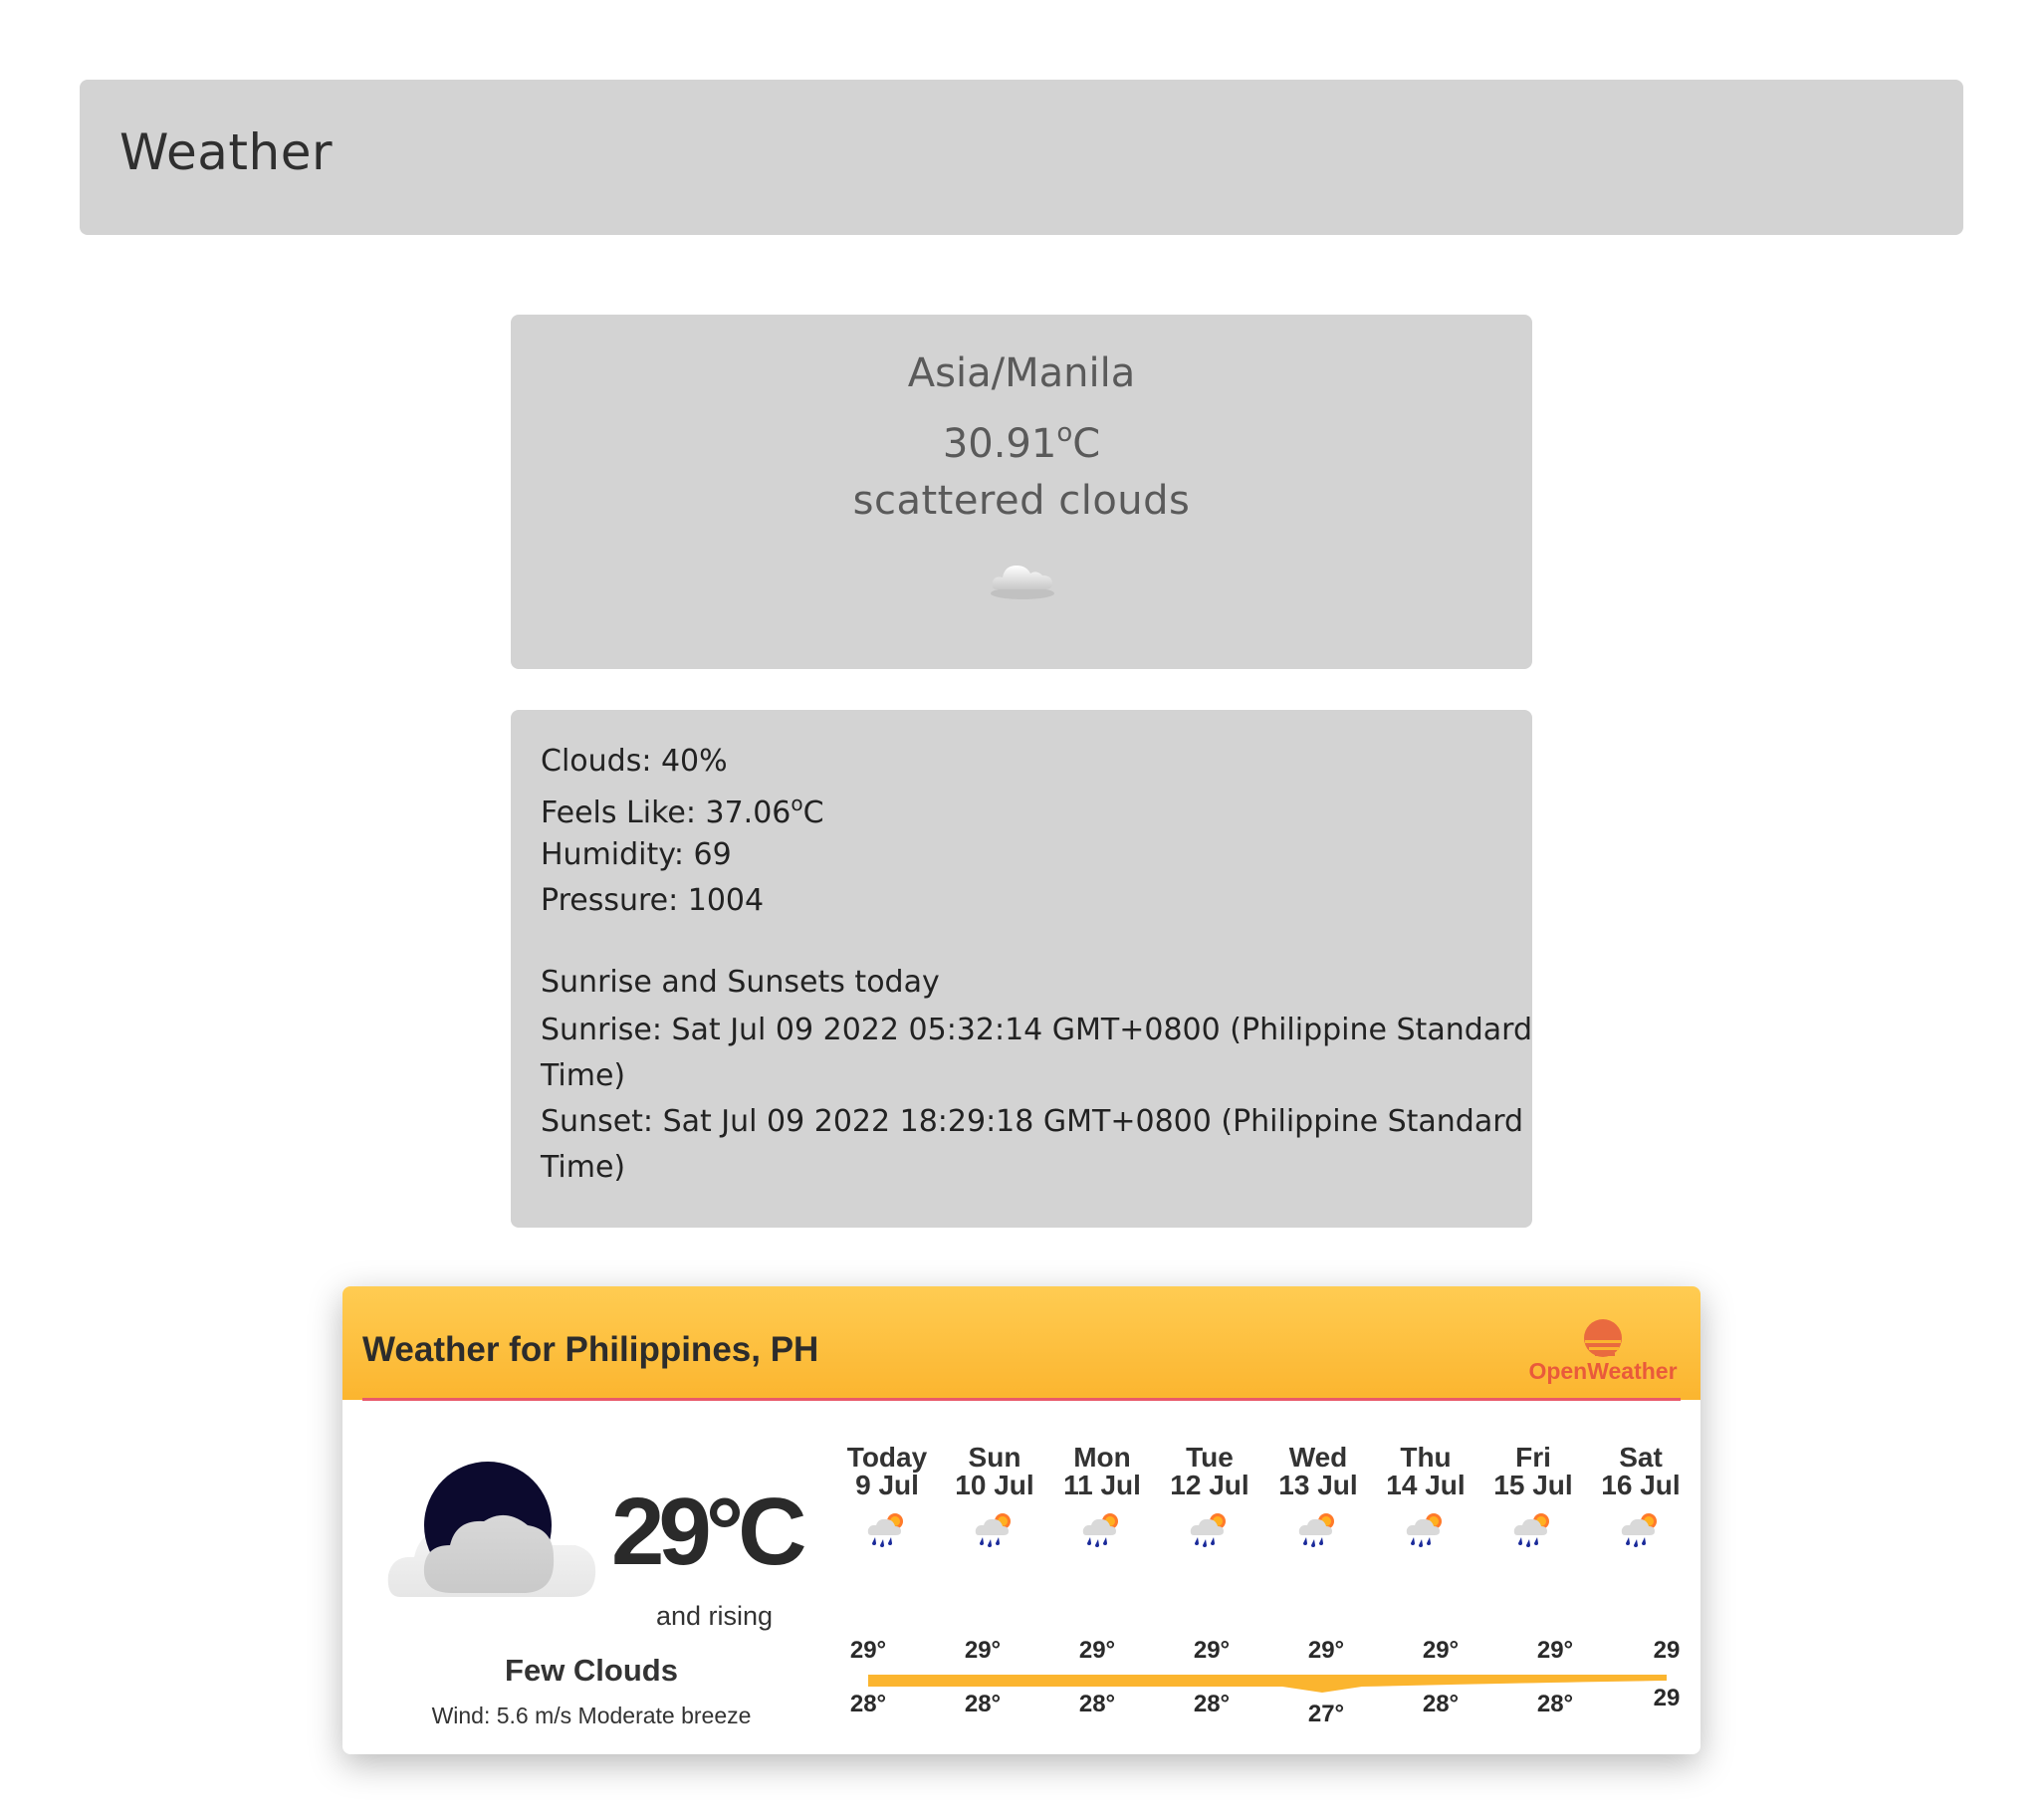  Describe the element at coordinates (1426, 1457) in the screenshot. I see `forecast-day-name: Thu` at that location.